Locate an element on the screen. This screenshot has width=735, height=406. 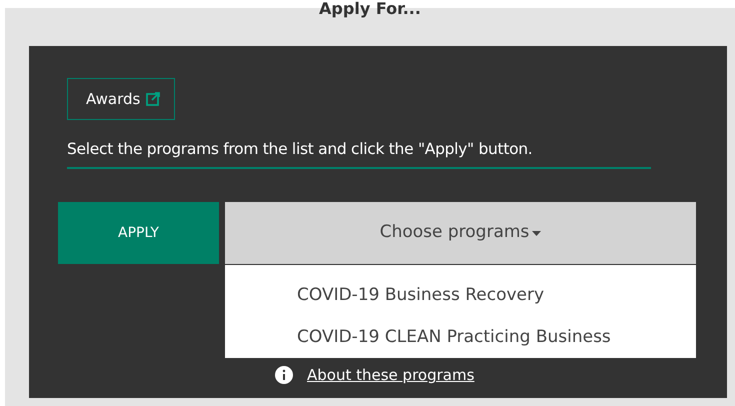
programs-dropdown: Choose programs is located at coordinates (460, 233).